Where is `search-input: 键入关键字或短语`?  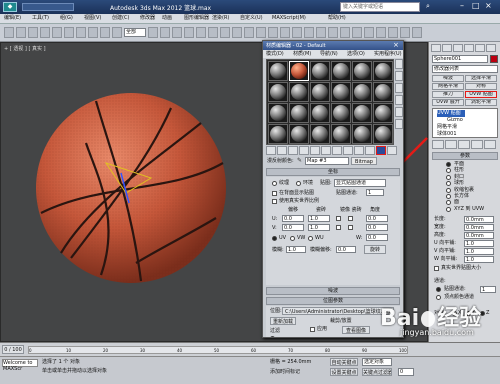 search-input: 键入关键字或短语 is located at coordinates (380, 7).